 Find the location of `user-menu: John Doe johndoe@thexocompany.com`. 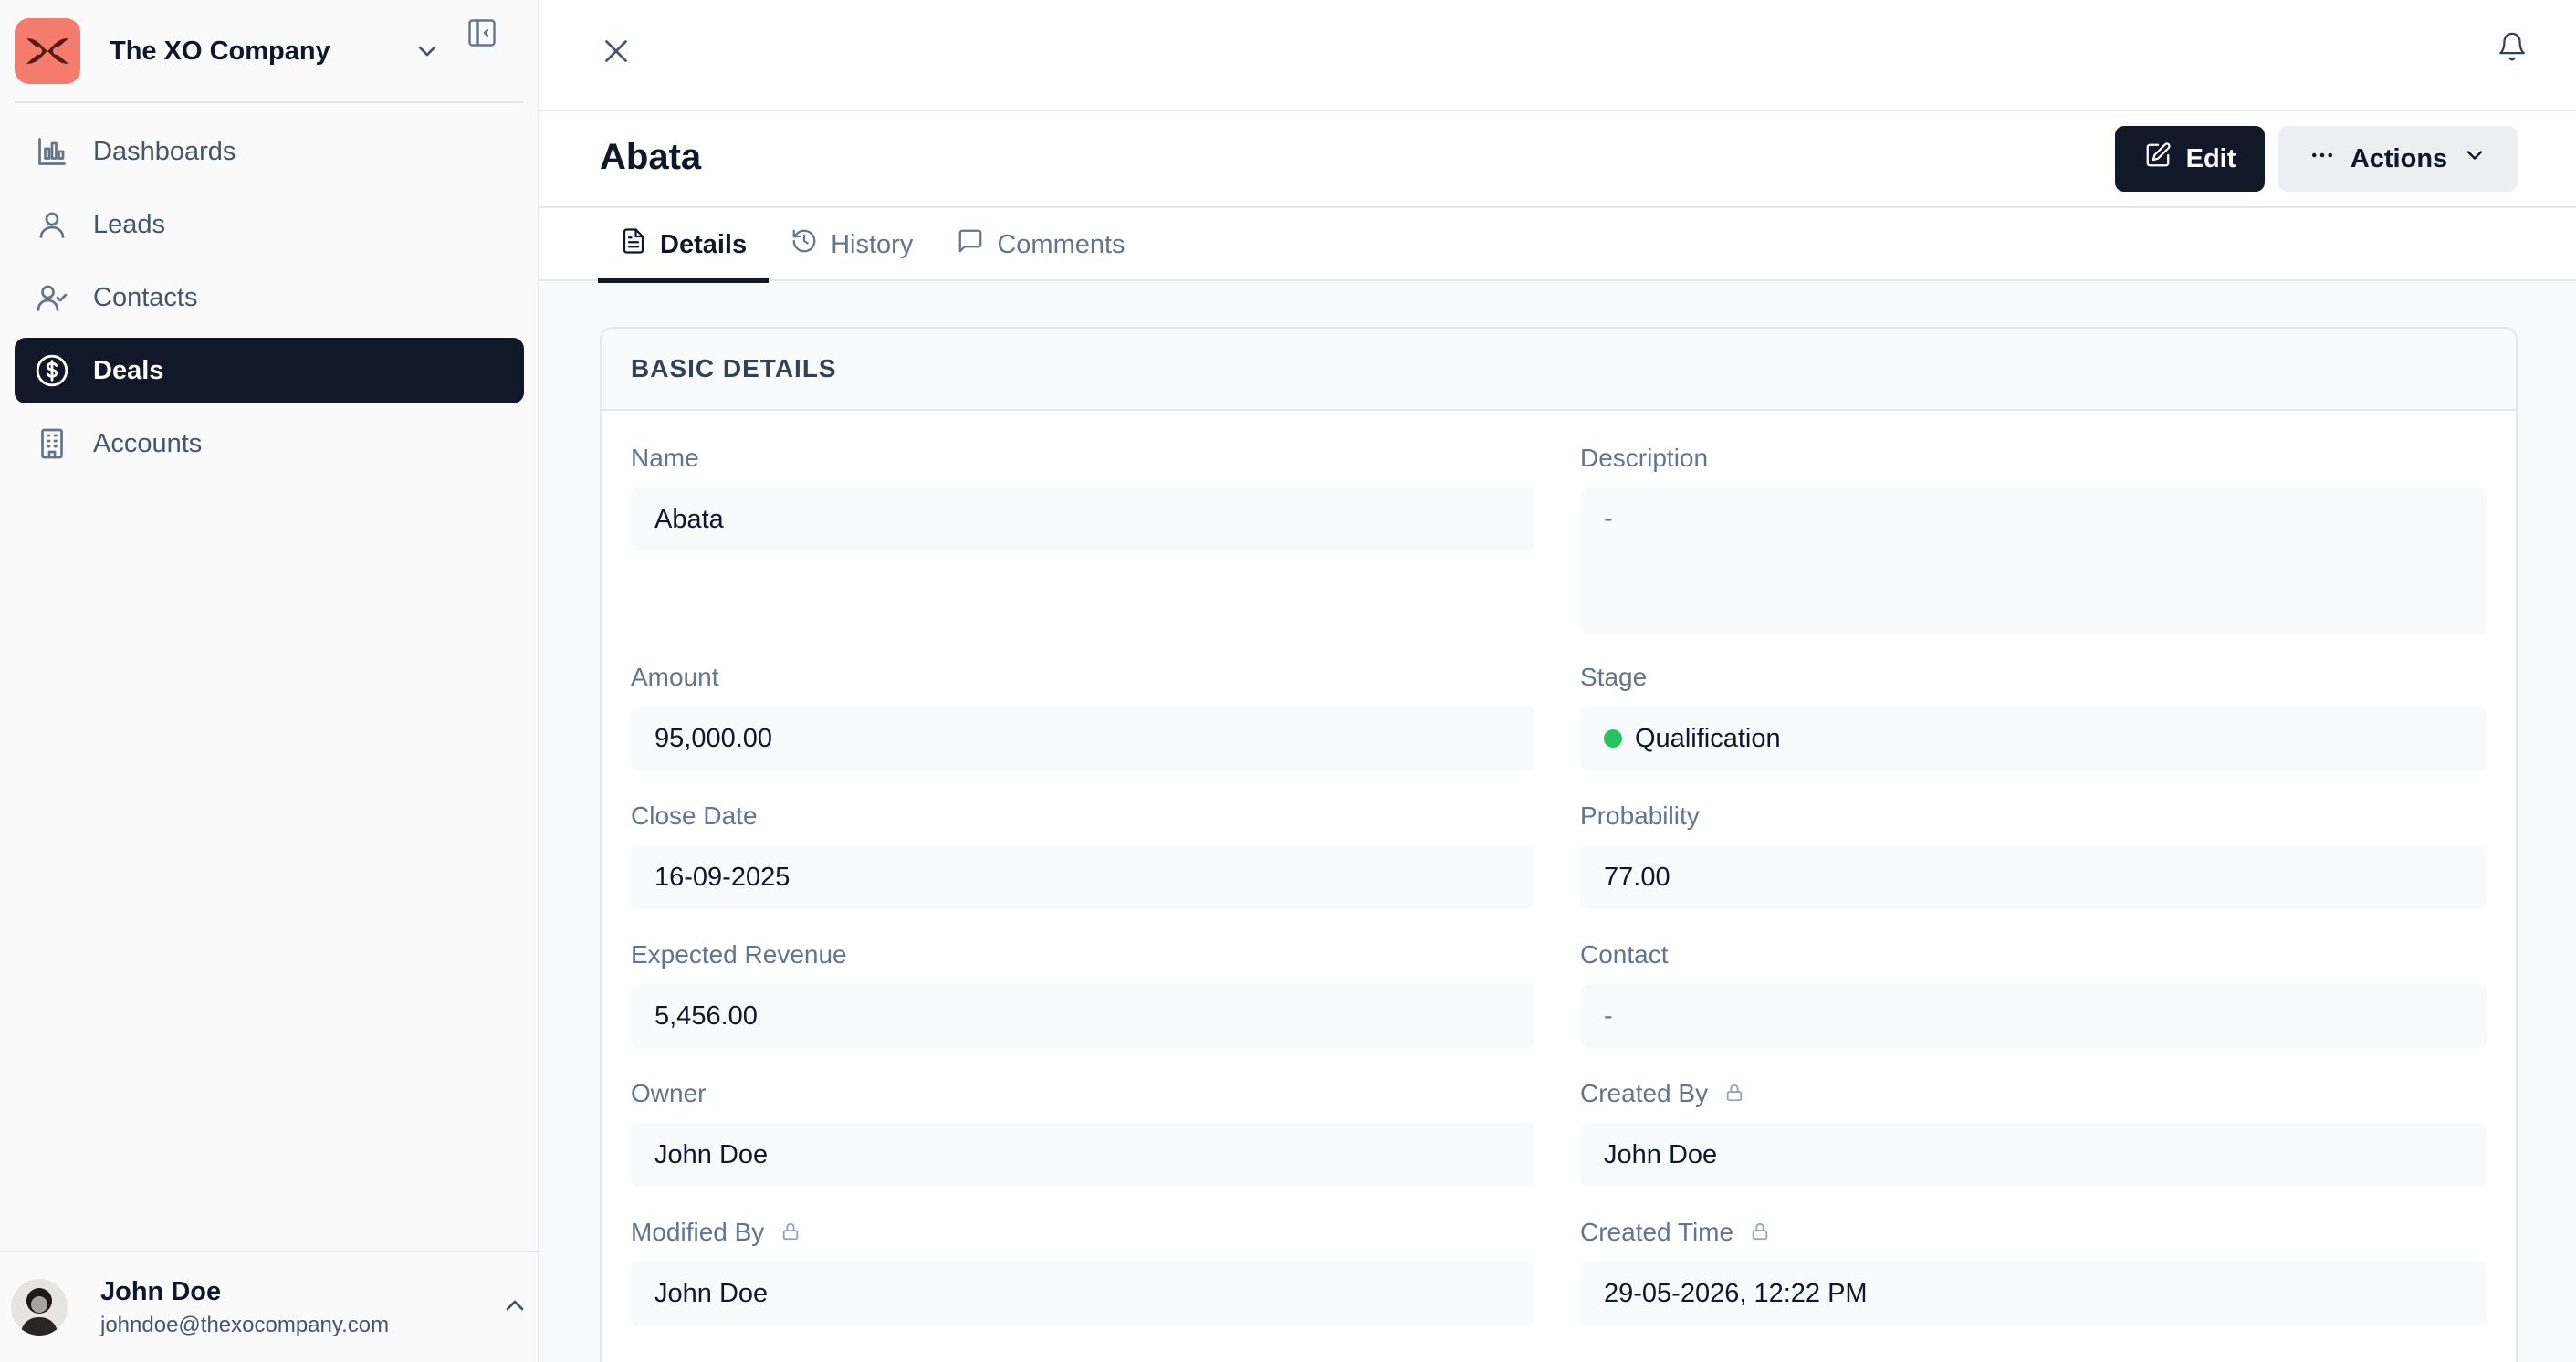

user-menu: John Doe johndoe@thexocompany.com is located at coordinates (269, 1307).